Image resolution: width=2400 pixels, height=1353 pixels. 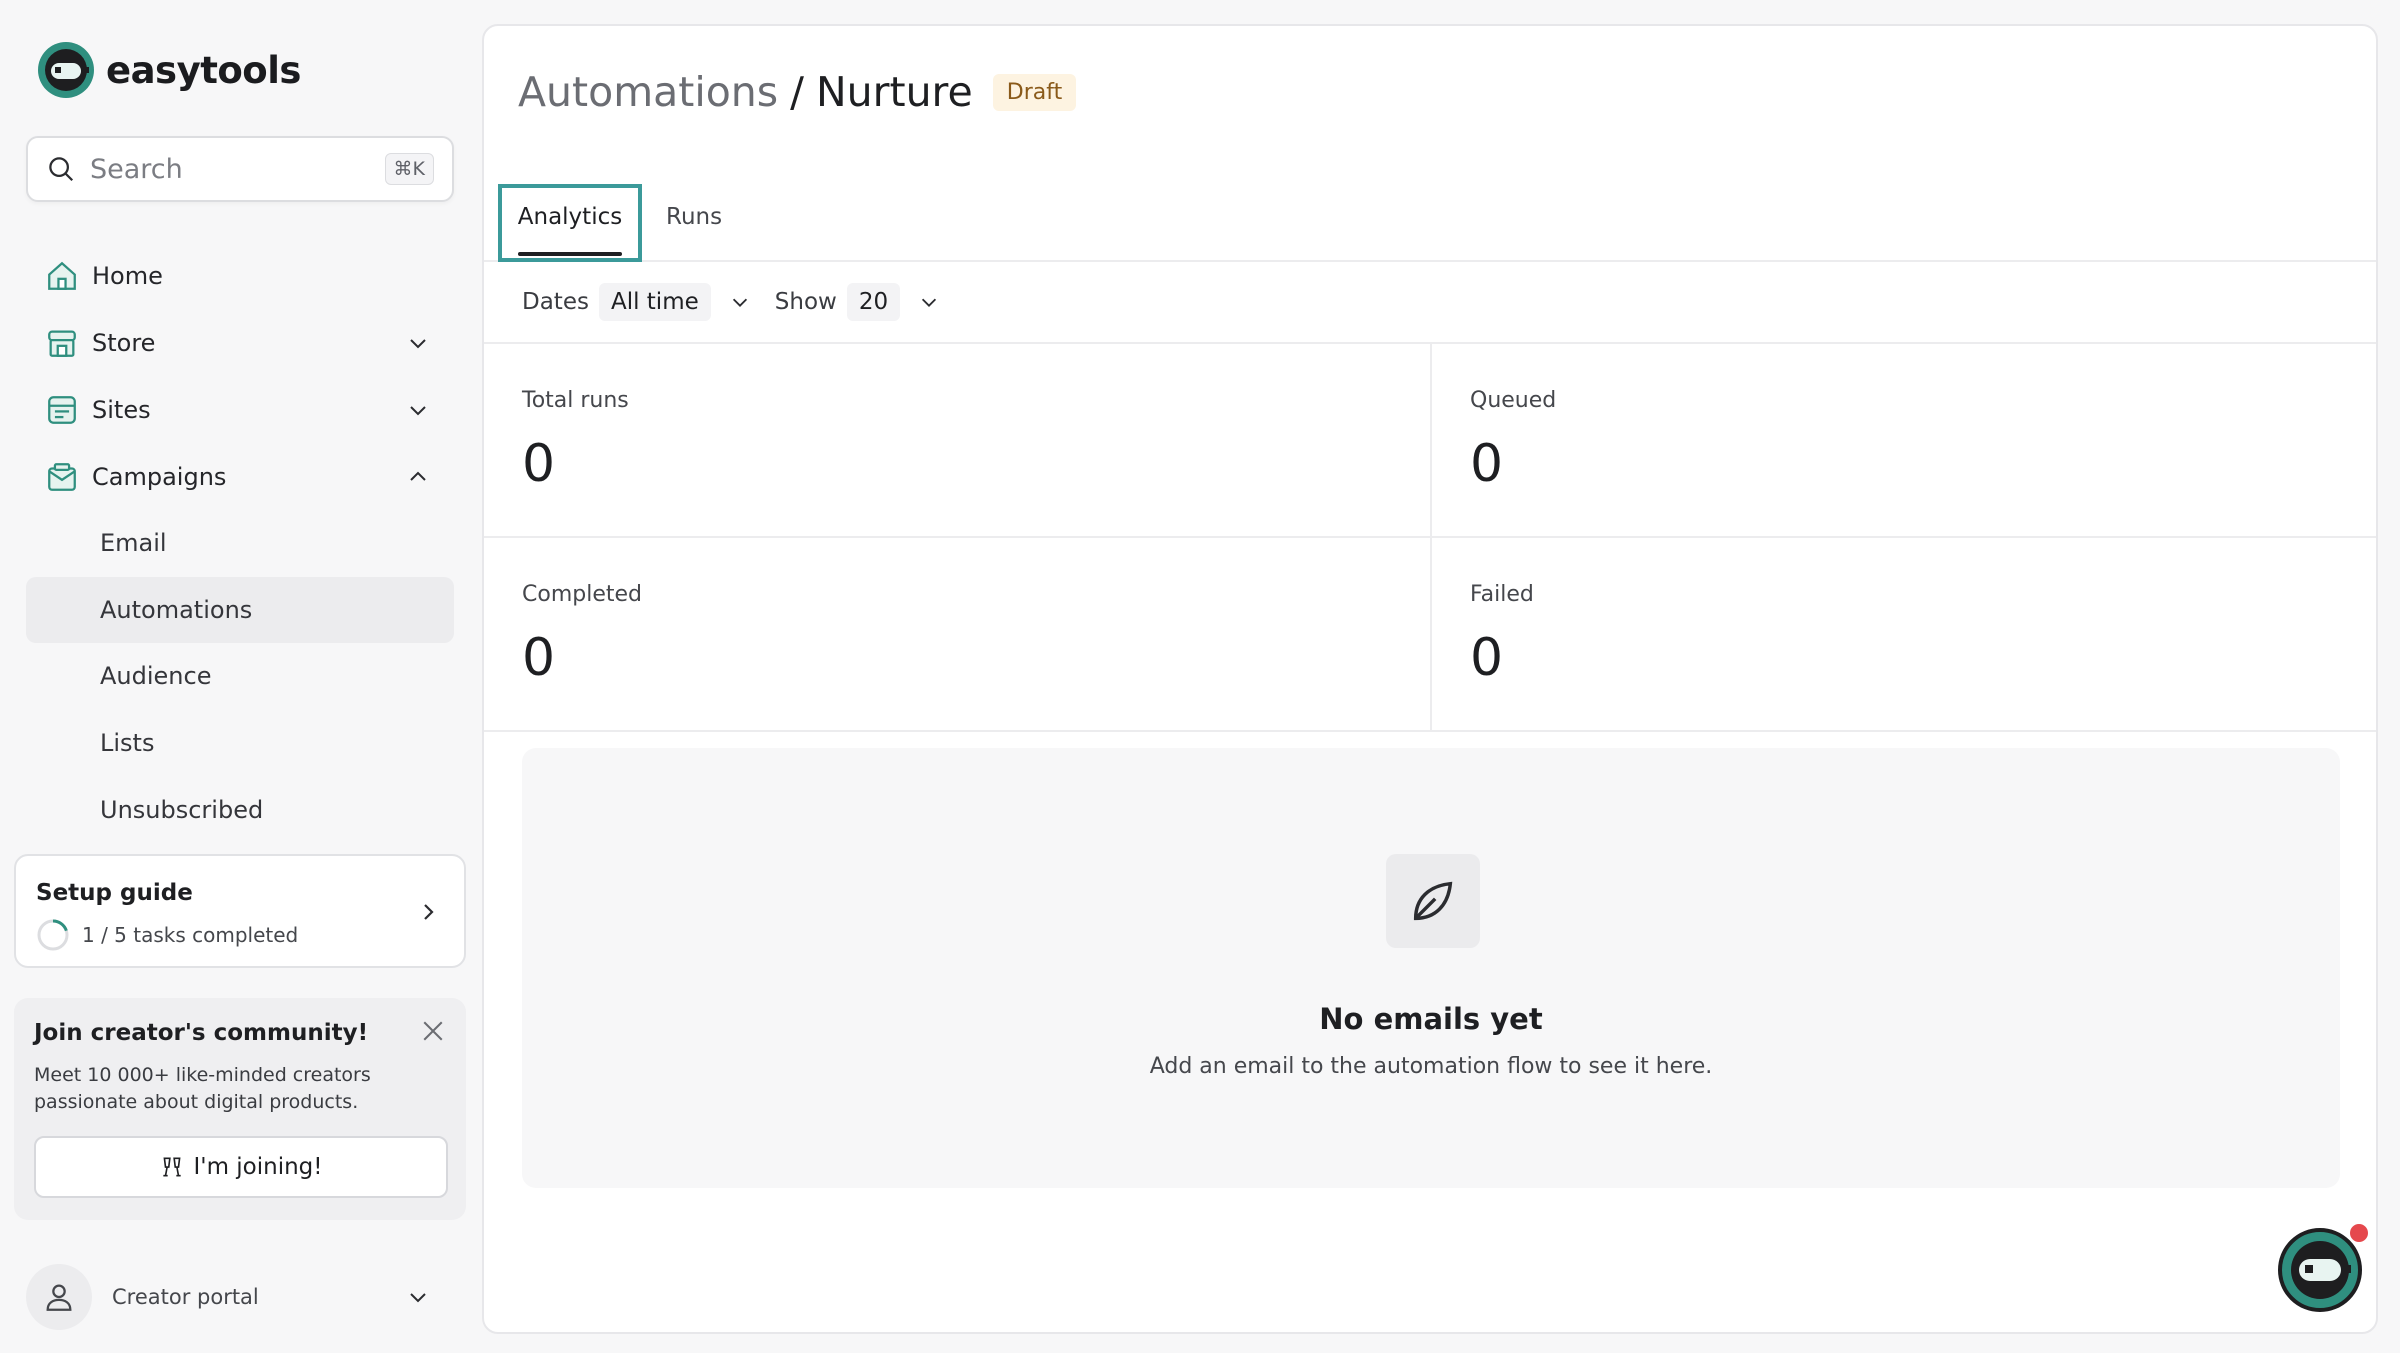 What do you see at coordinates (958, 441) in the screenshot?
I see `stat-total-runs: Total runs 0` at bounding box center [958, 441].